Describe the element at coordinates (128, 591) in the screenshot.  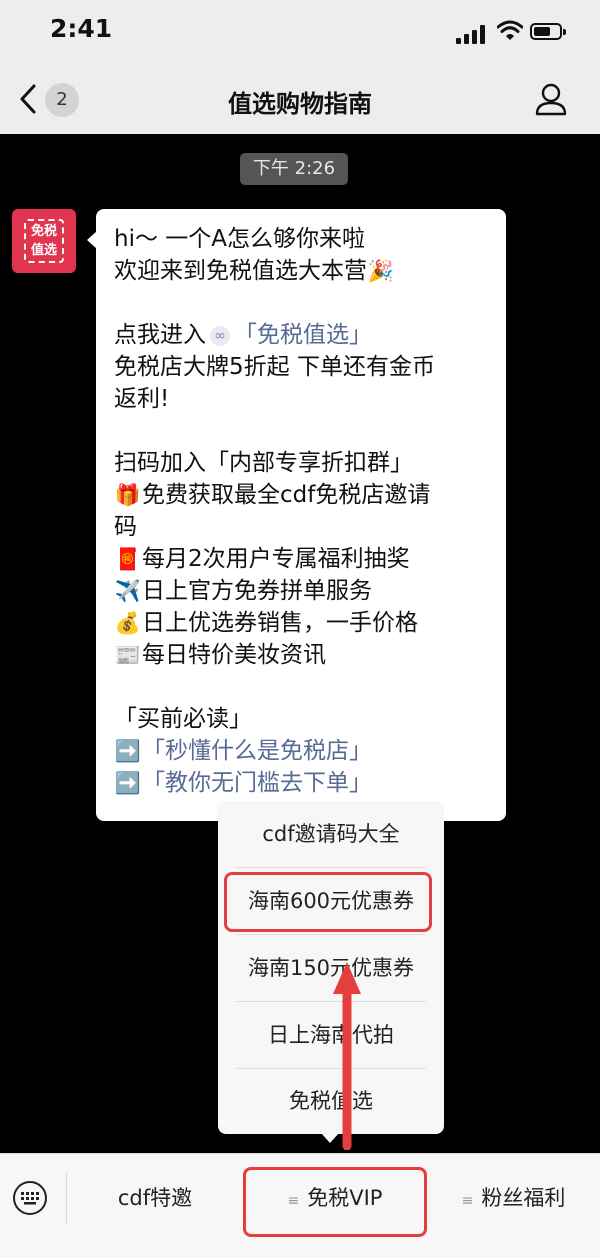
I see `airplane-emoji: ✈️` at that location.